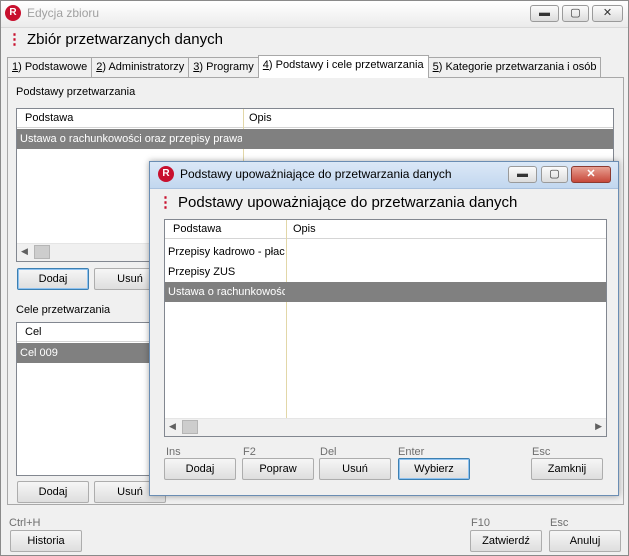 The image size is (629, 556). I want to click on cele-label: Cele przetwarzania, so click(63, 310).